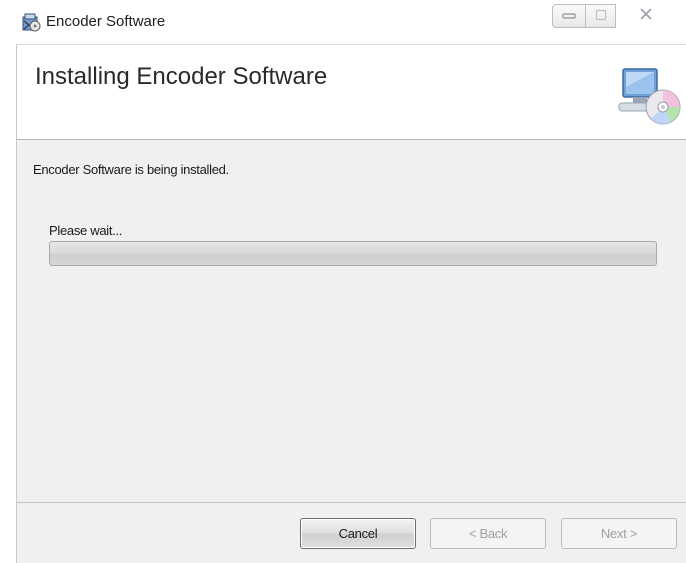 This screenshot has width=686, height=563. I want to click on close-icon, so click(646, 16).